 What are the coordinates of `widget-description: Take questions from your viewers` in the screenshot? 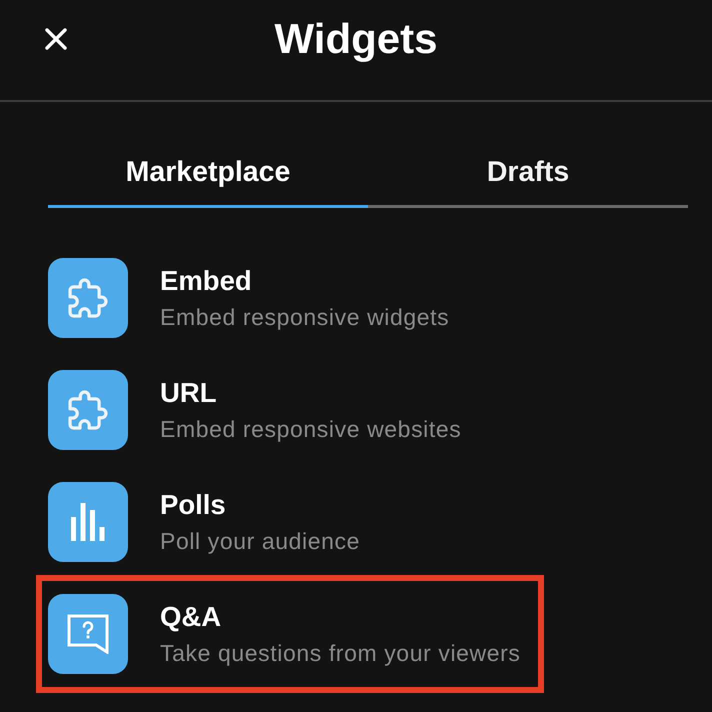 It's located at (340, 653).